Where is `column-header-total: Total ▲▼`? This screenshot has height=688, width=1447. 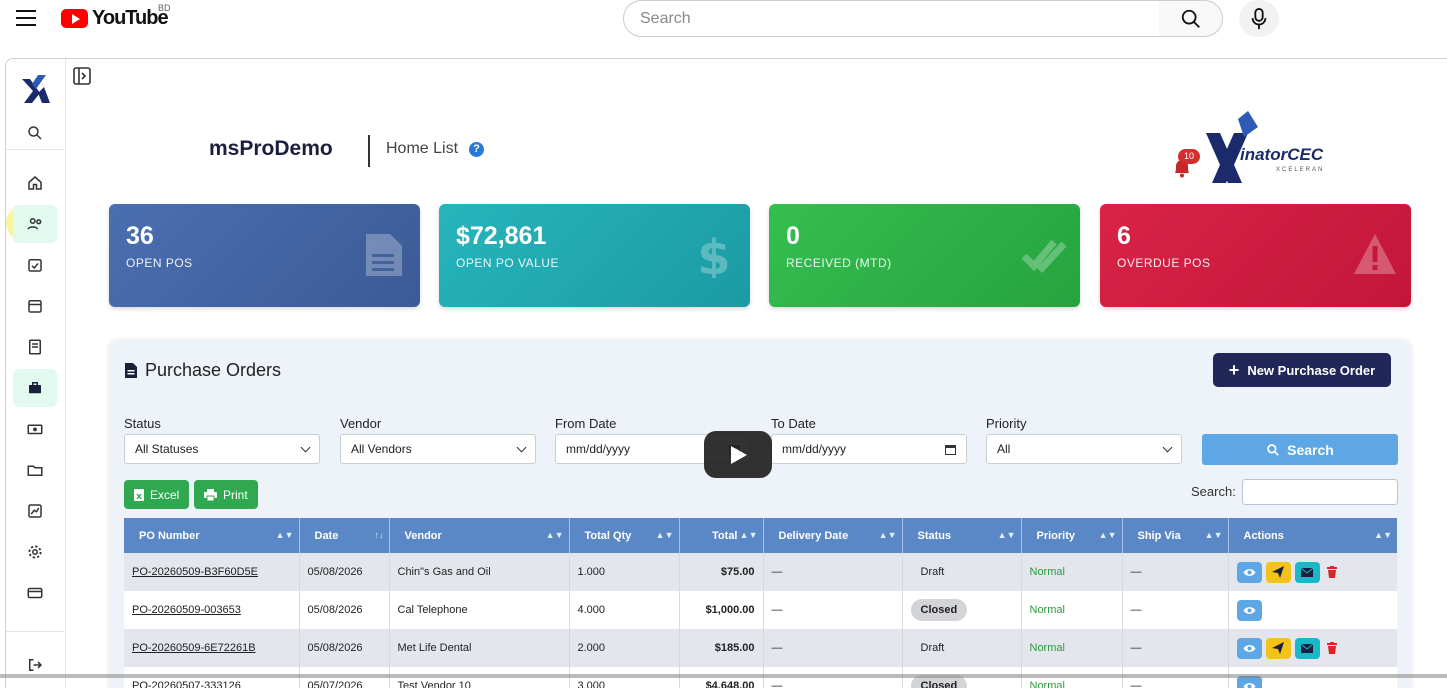
column-header-total: Total ▲▼ is located at coordinates (721, 535).